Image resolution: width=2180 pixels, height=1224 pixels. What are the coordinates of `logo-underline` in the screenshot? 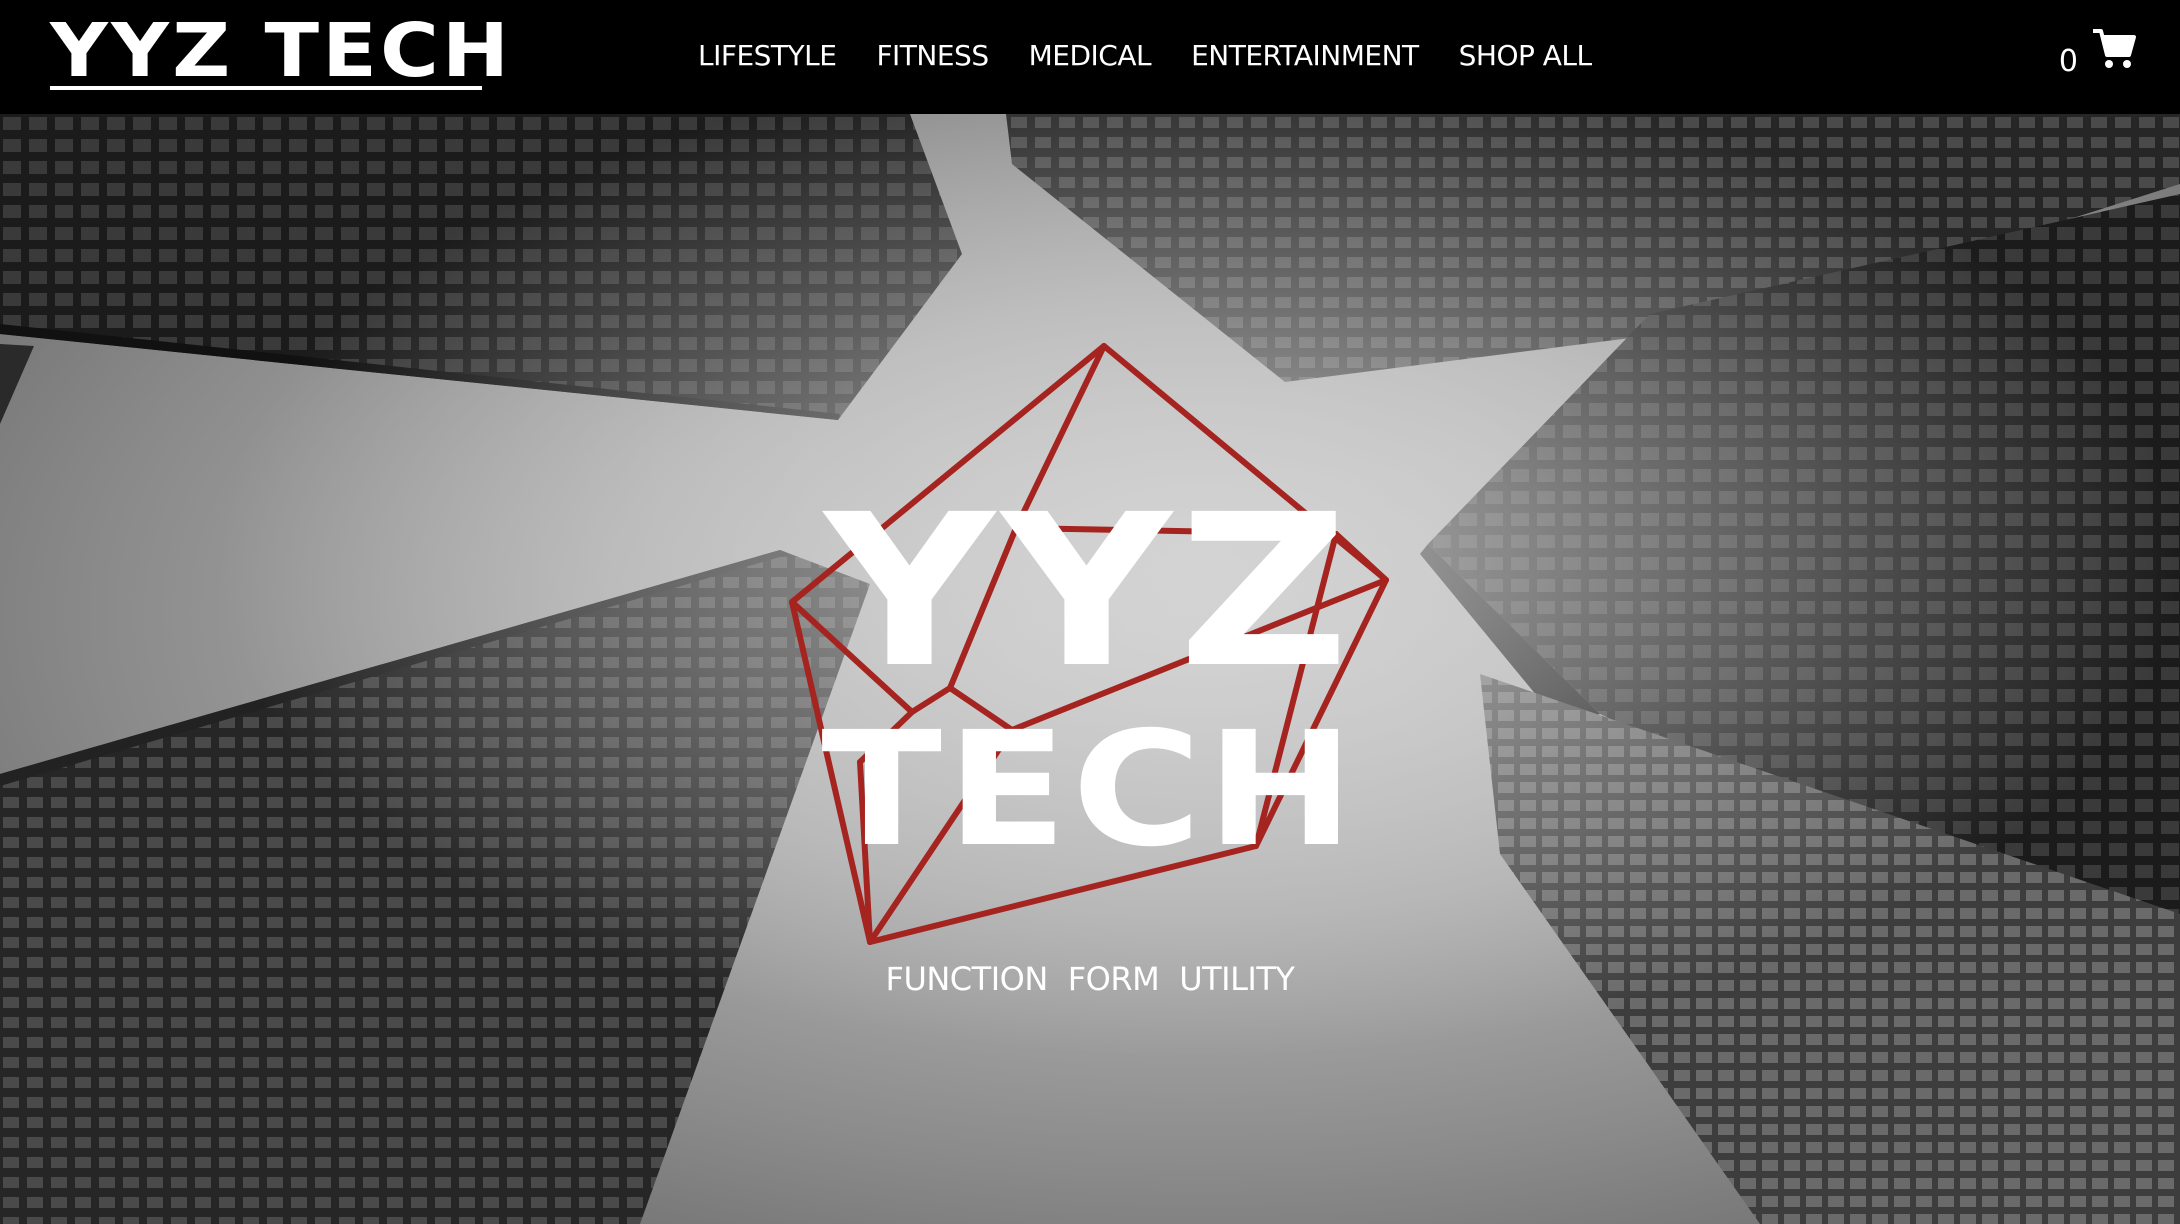 It's located at (266, 88).